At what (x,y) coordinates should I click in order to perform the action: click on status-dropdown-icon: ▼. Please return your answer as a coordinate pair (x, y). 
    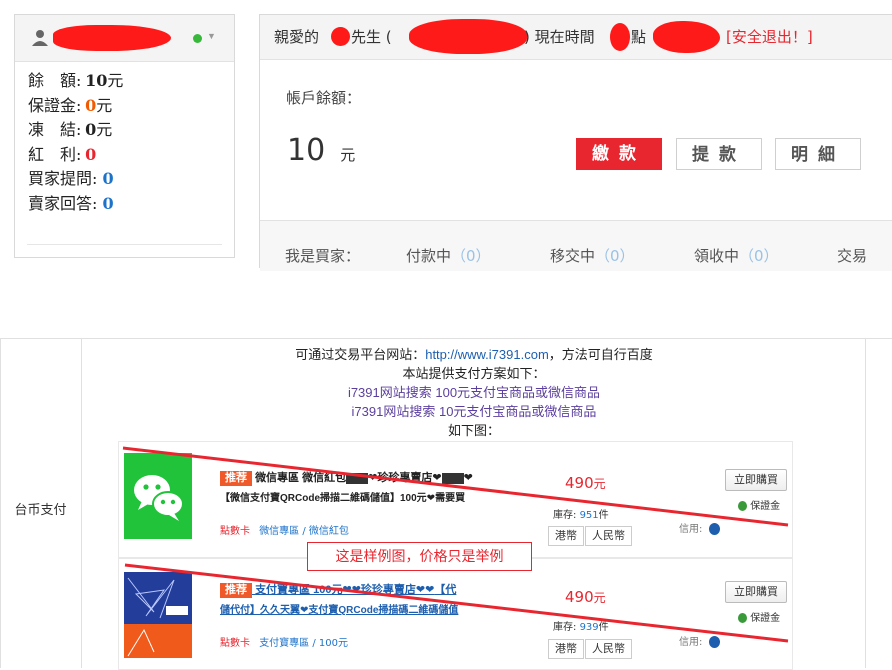
    Looking at the image, I should click on (211, 36).